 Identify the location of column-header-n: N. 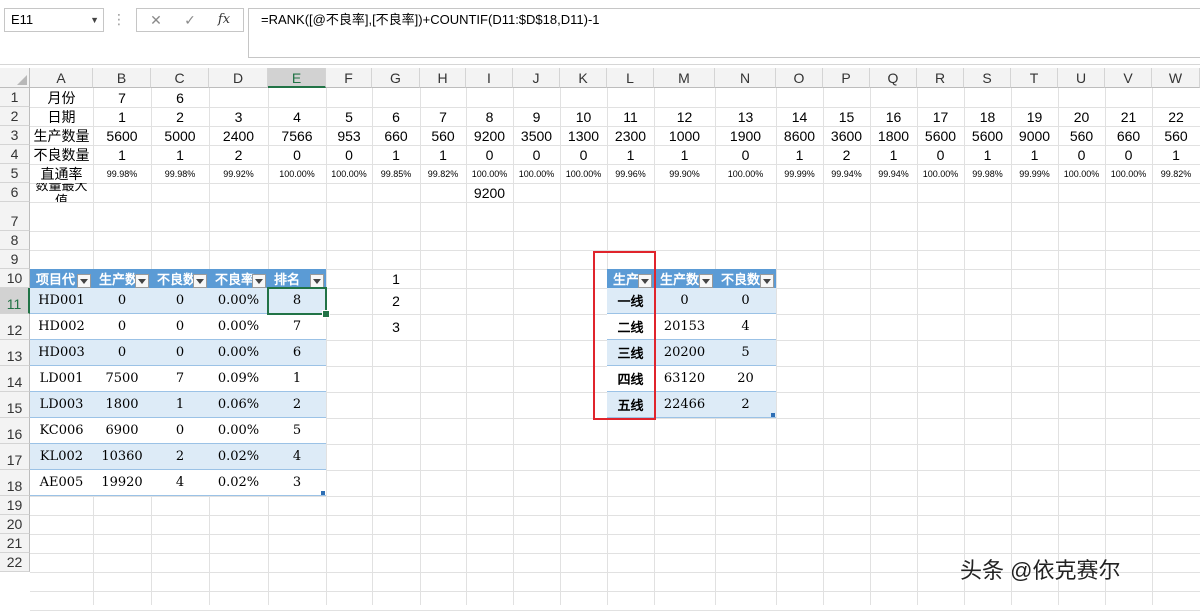
(745, 78).